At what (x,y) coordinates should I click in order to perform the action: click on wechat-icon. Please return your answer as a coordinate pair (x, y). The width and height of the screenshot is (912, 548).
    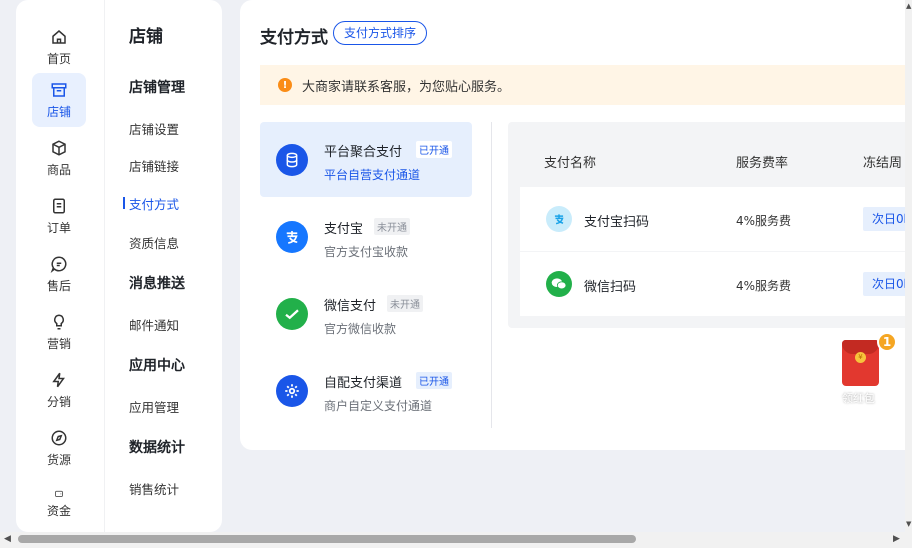
    Looking at the image, I should click on (559, 284).